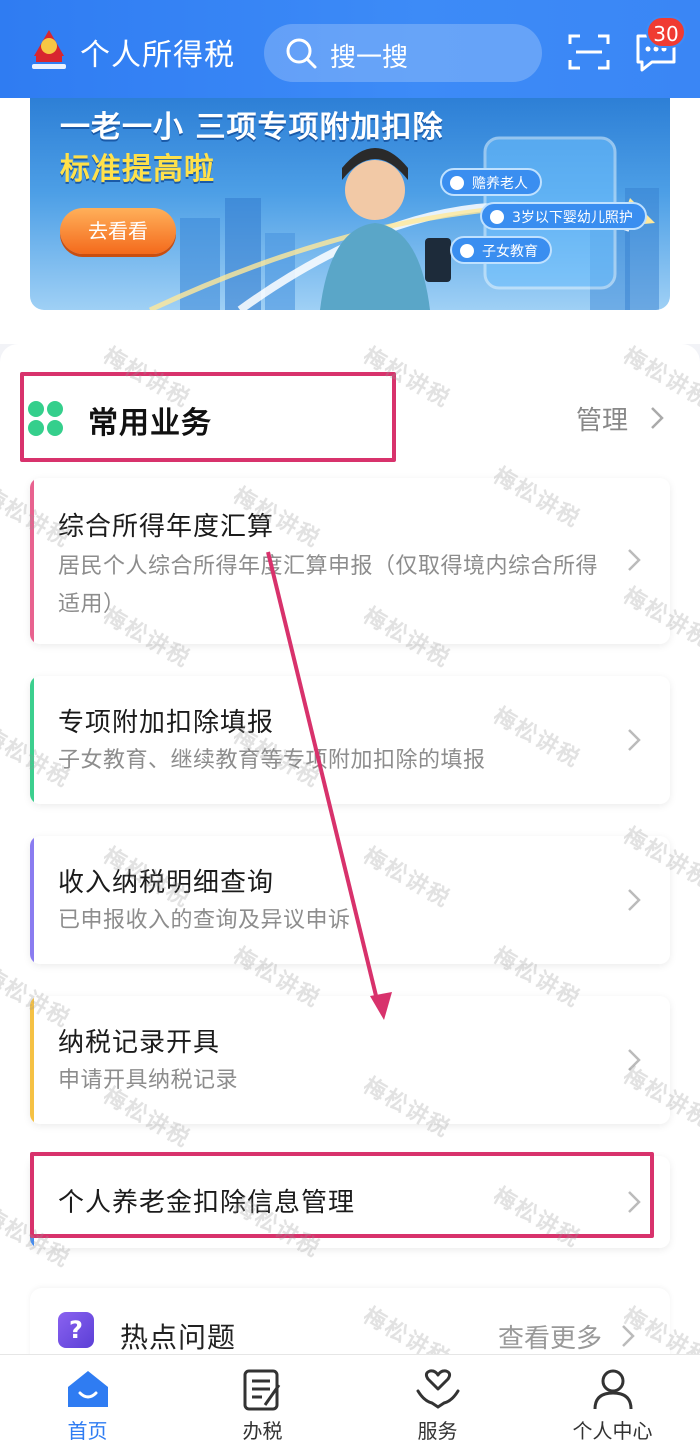  I want to click on card-description: 居民个人综合所得年度汇算申报（仅取得境内综合所得适用）, so click(328, 585).